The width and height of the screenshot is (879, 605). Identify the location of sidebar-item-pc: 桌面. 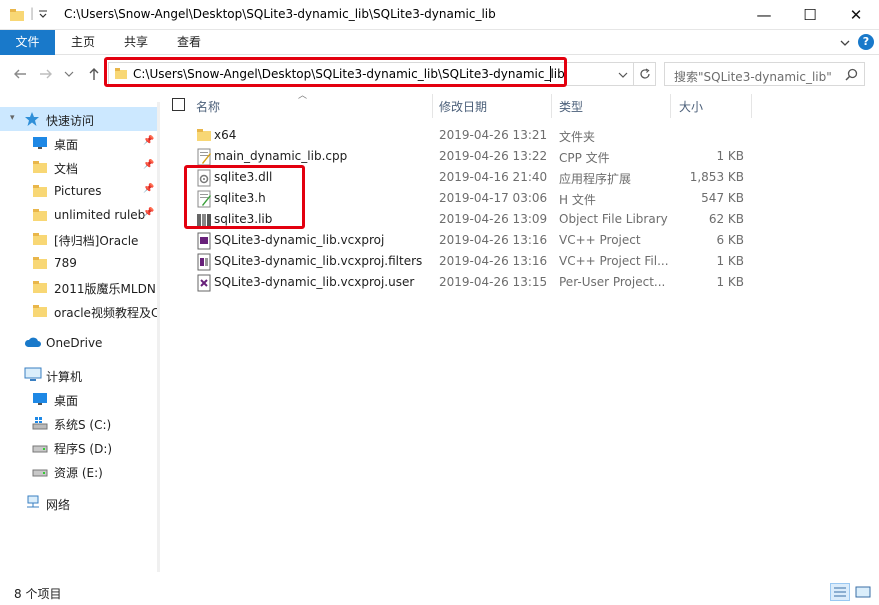
(78, 399).